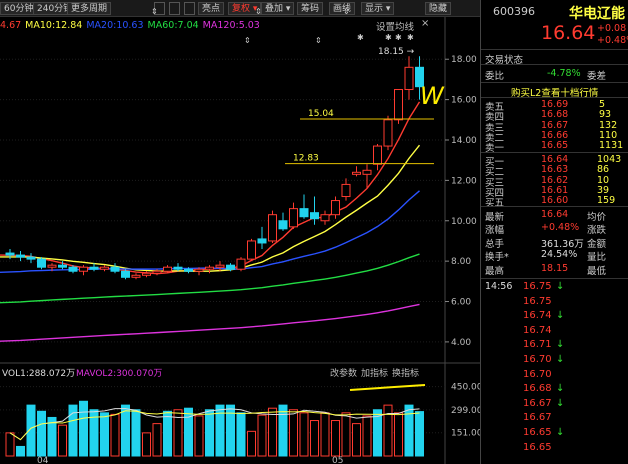 Image resolution: width=628 pixels, height=464 pixels. What do you see at coordinates (306, 159) in the screenshot?
I see `price-level-label: 12.83` at bounding box center [306, 159].